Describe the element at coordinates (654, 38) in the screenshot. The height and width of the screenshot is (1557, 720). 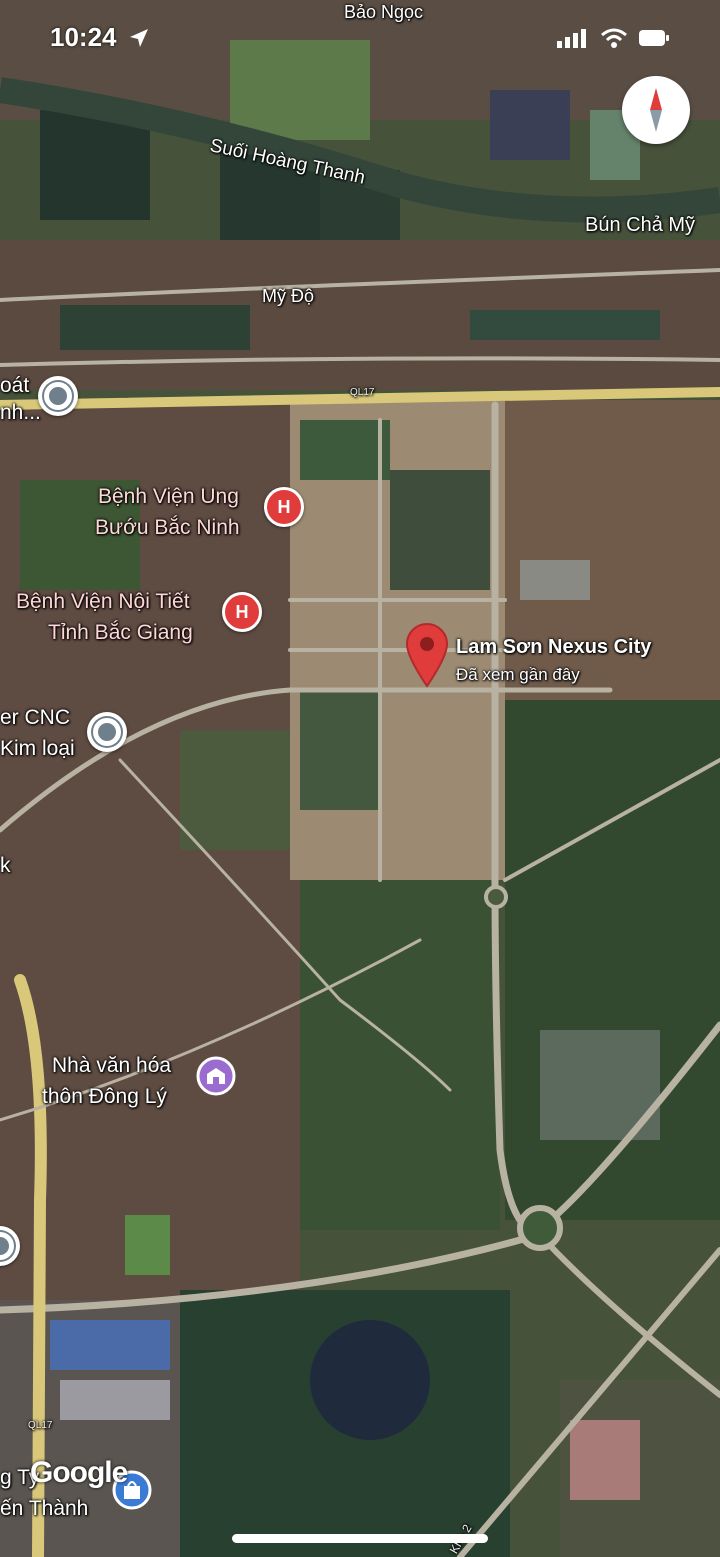
I see `battery-icon` at that location.